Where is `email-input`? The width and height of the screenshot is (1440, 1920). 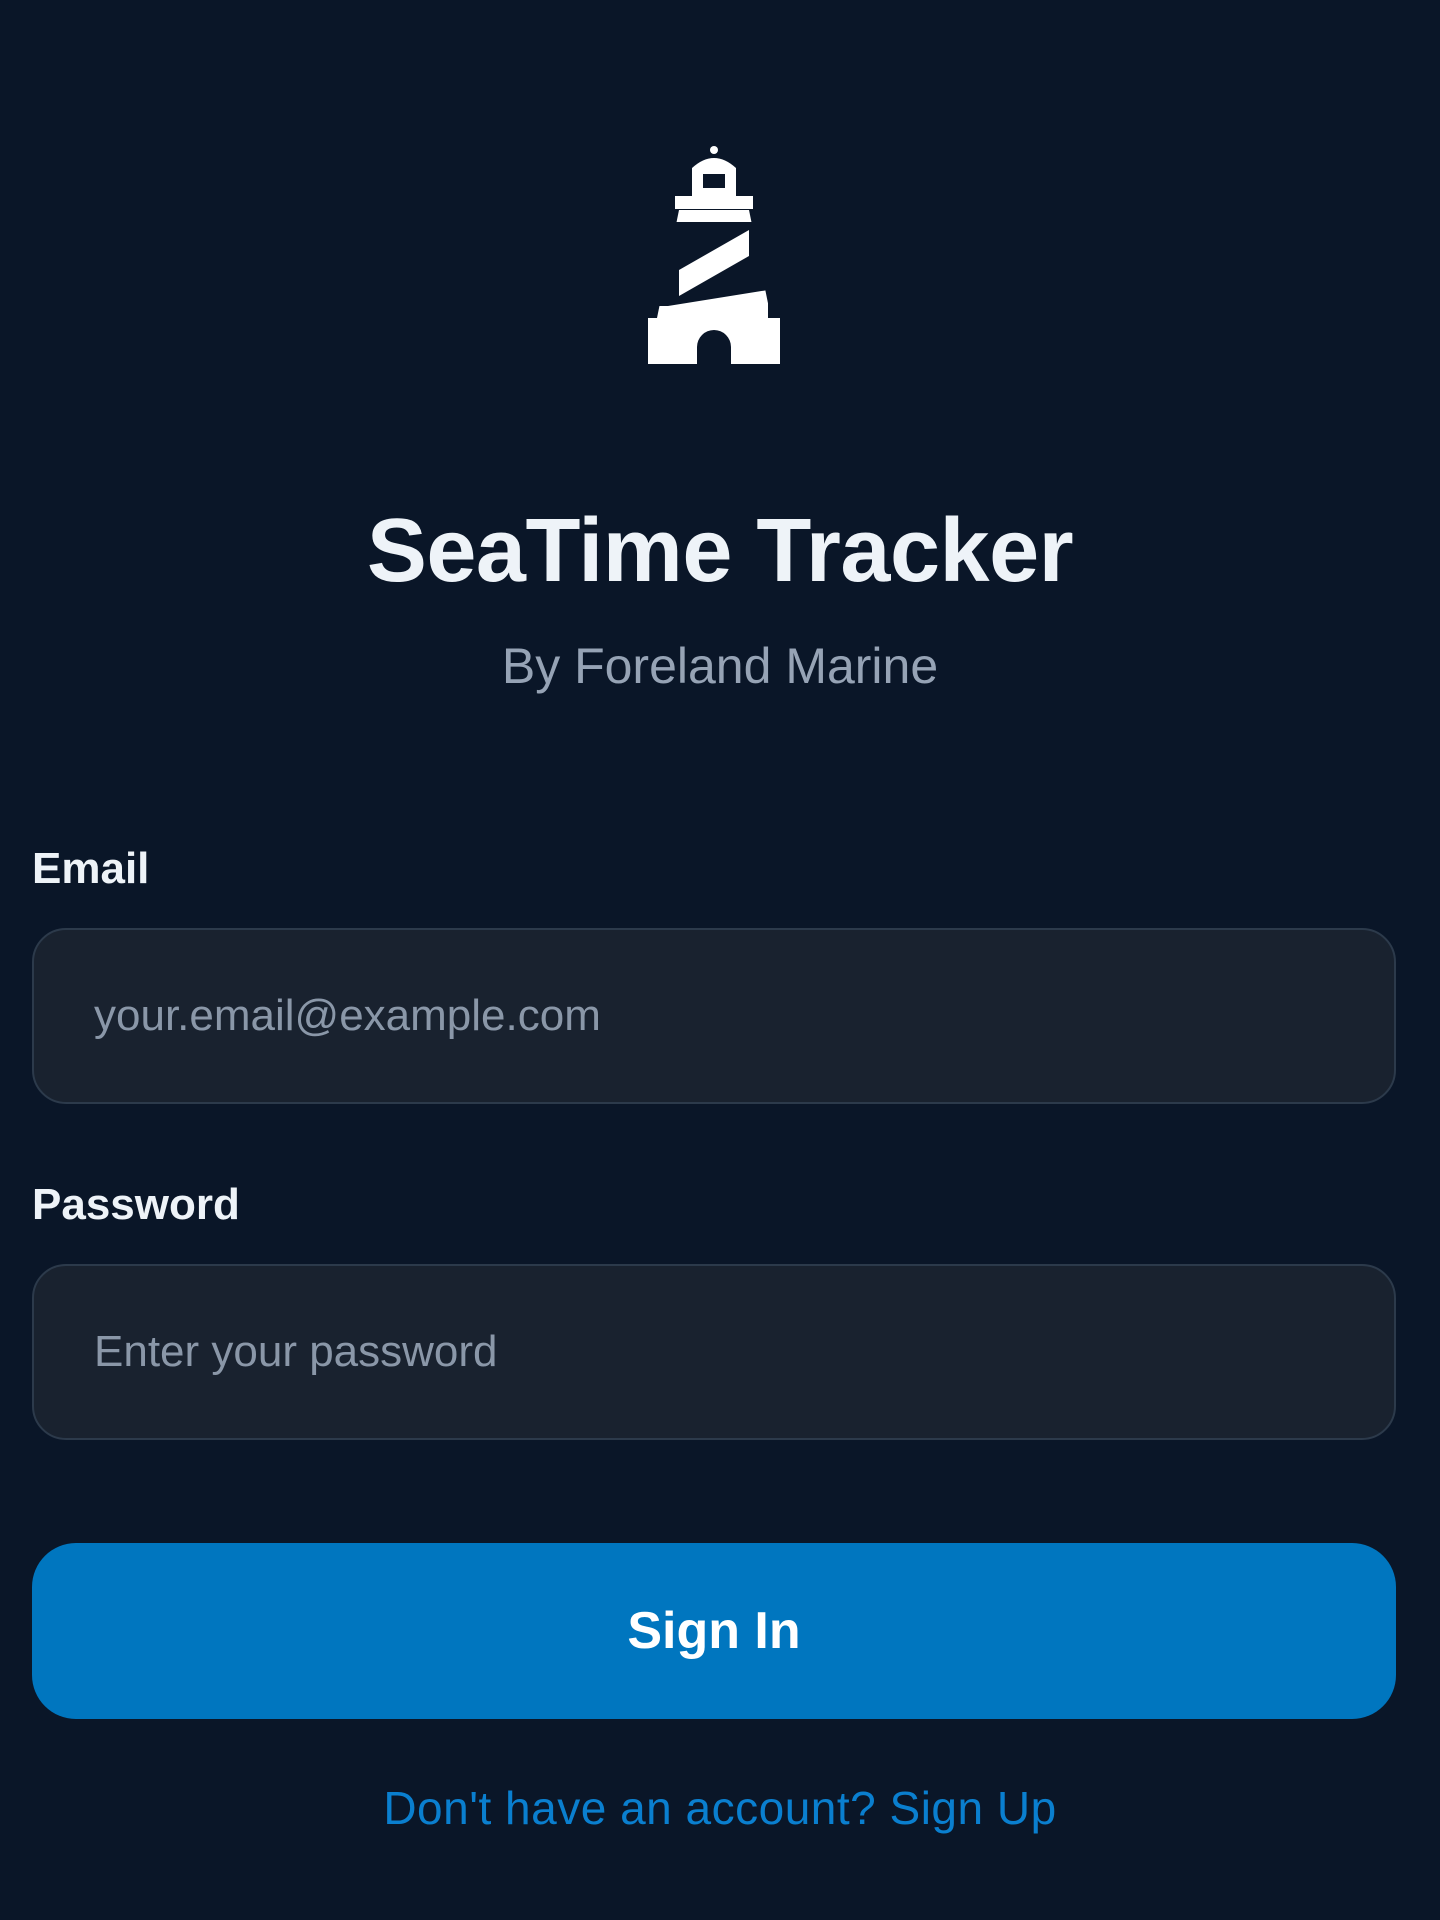
email-input is located at coordinates (714, 1016).